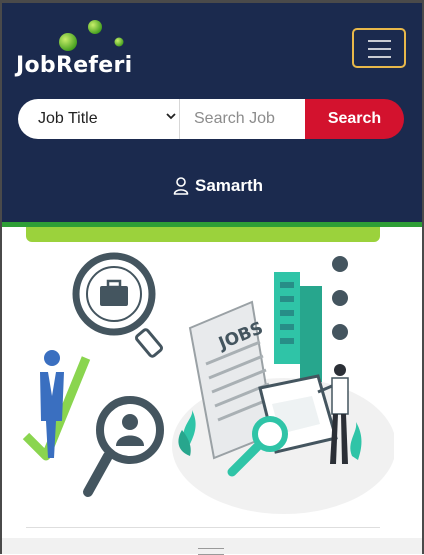  Describe the element at coordinates (123, 446) in the screenshot. I see `person-magnifier-icon` at that location.